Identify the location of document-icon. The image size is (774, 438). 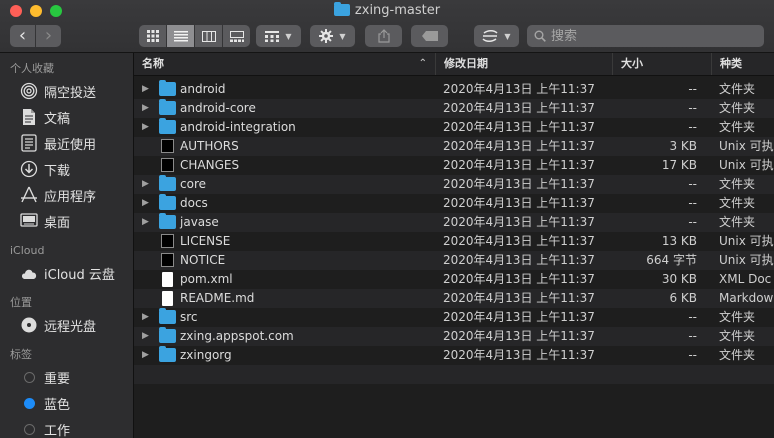
(167, 298).